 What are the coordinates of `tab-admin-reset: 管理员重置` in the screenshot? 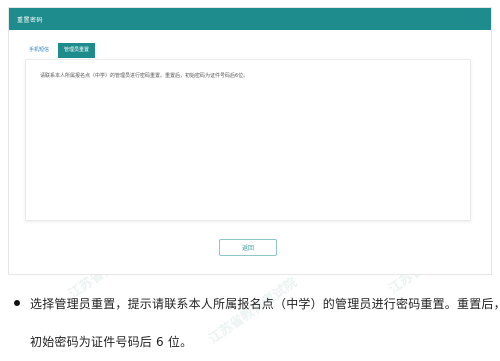 It's located at (77, 50).